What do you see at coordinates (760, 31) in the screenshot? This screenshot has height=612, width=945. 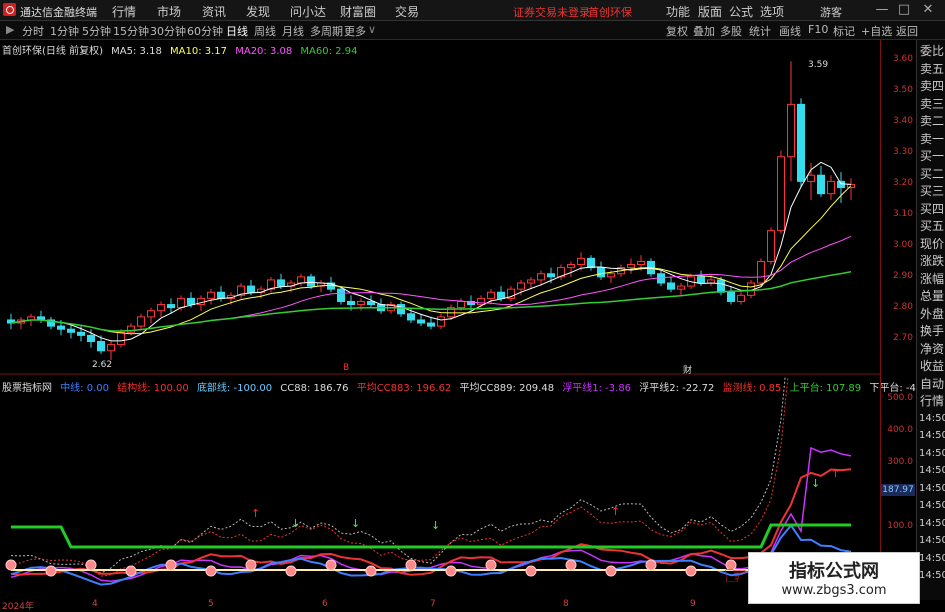 I see `stats-button: 统计` at bounding box center [760, 31].